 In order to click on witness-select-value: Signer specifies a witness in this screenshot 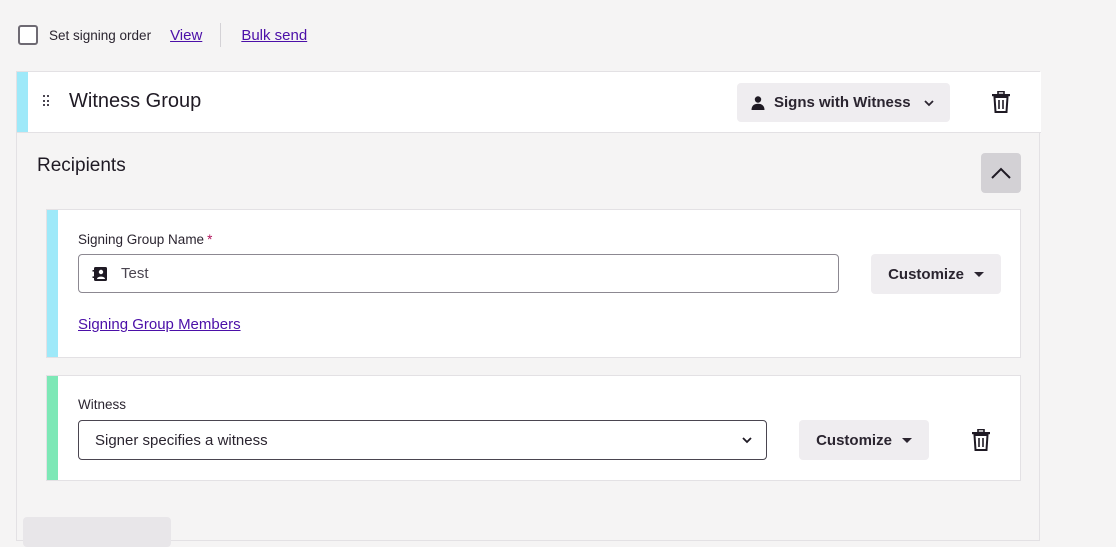, I will do `click(181, 440)`.